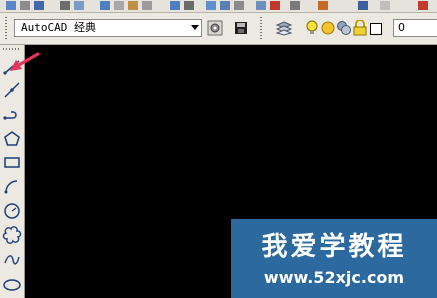  What do you see at coordinates (11, 5) in the screenshot?
I see `open-icon` at bounding box center [11, 5].